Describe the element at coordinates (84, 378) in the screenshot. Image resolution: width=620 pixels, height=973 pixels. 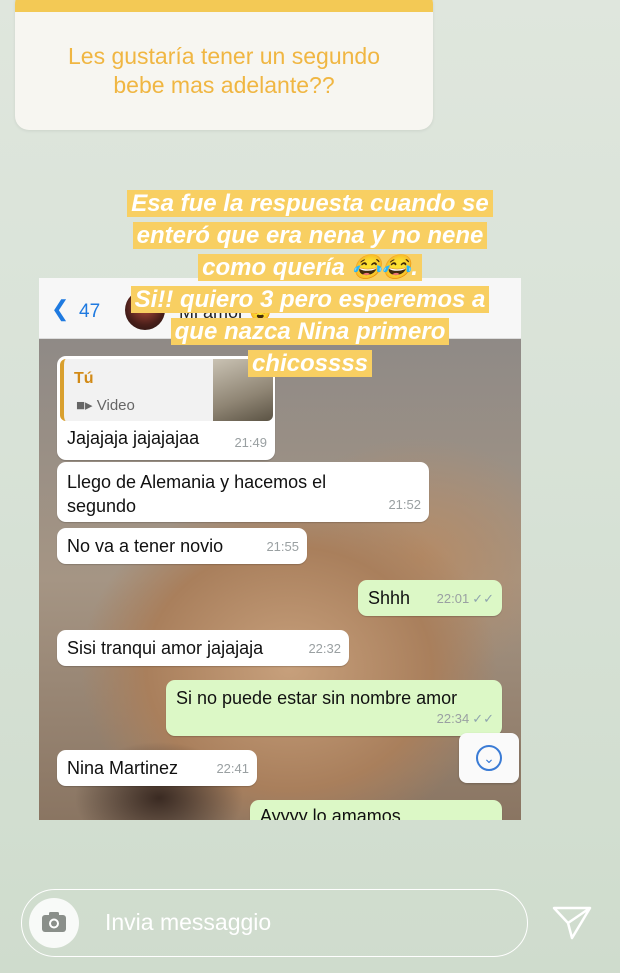
I see `quote-sender: Tú` at that location.